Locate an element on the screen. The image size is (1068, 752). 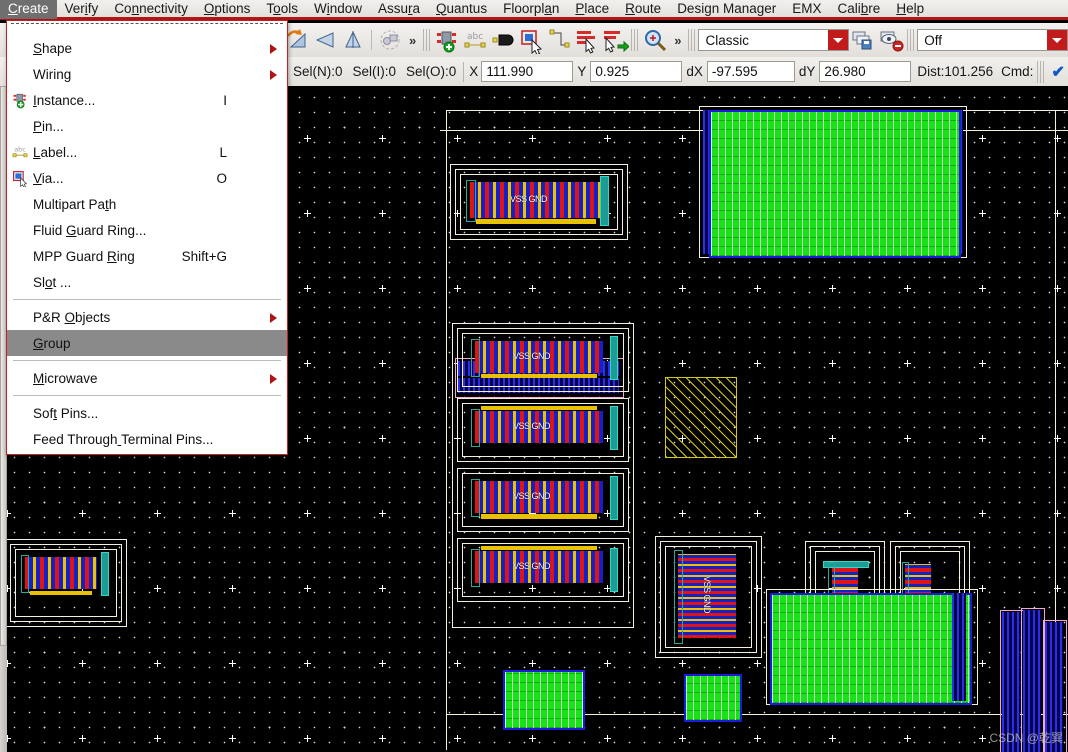
create-instance-icon is located at coordinates (447, 40).